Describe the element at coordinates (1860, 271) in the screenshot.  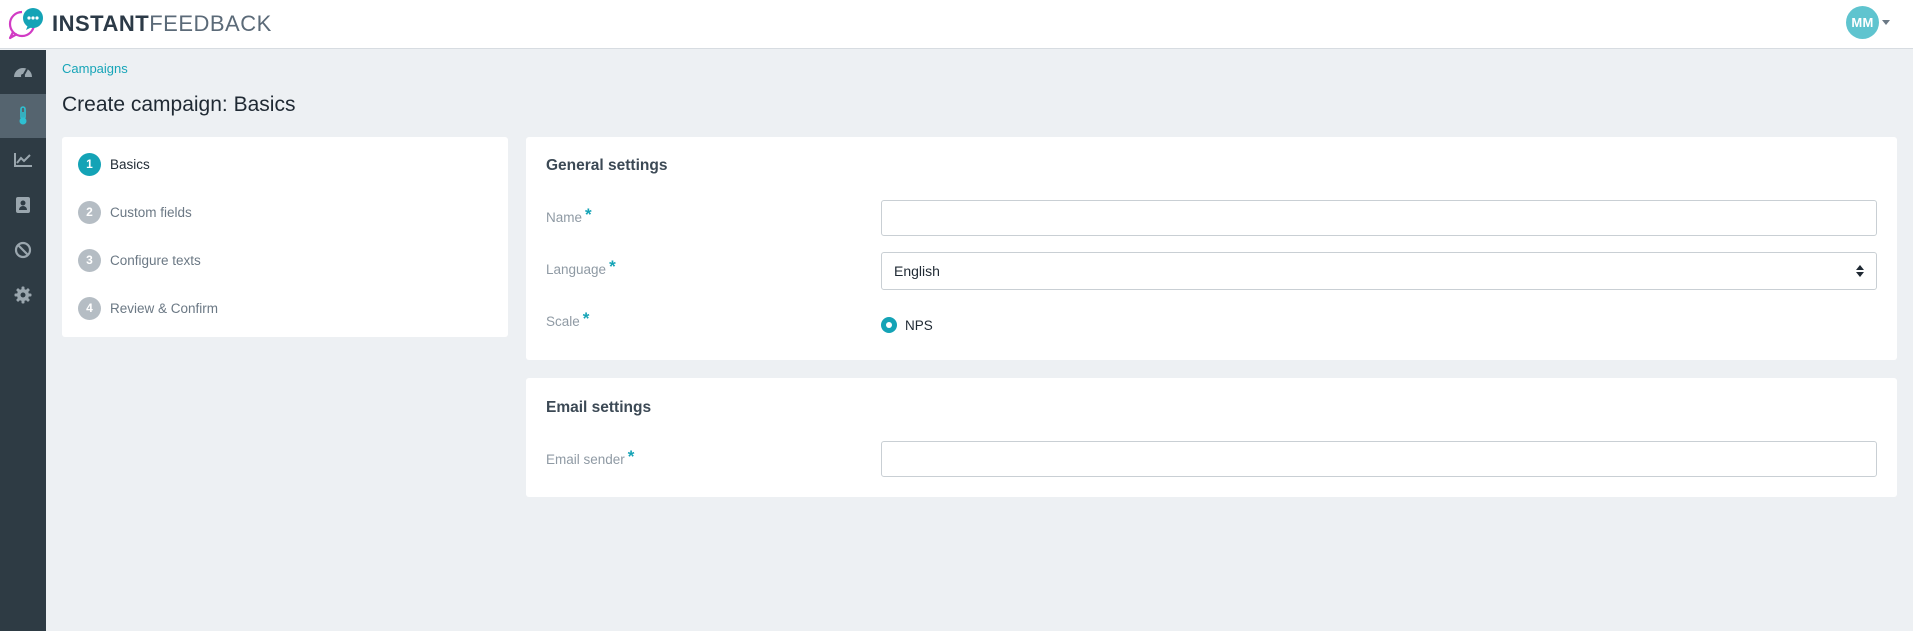
I see `sort-arrows-icon` at that location.